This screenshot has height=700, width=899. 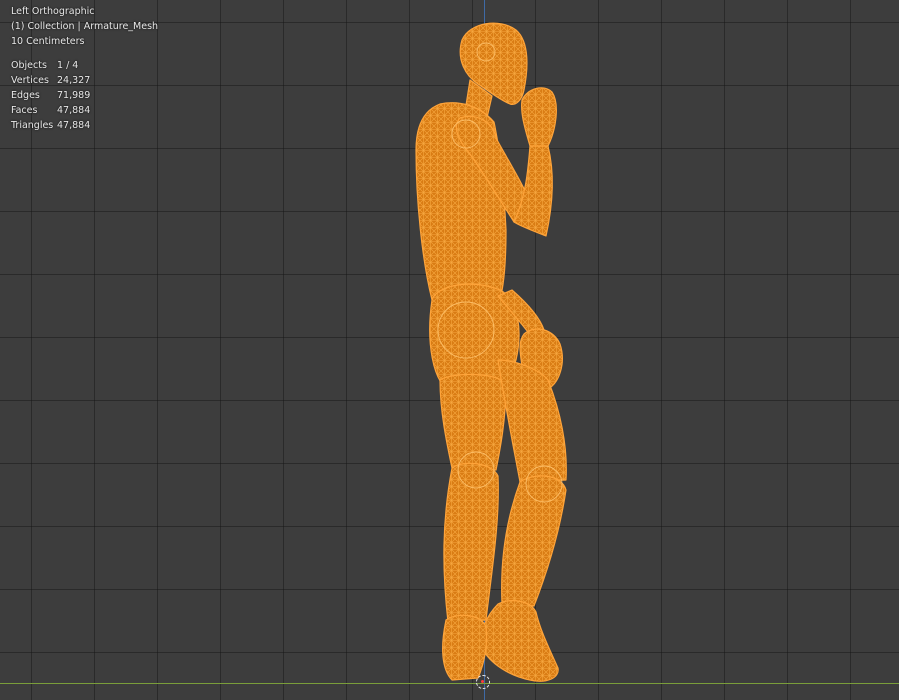 What do you see at coordinates (24, 110) in the screenshot?
I see `stats-label: Faces` at bounding box center [24, 110].